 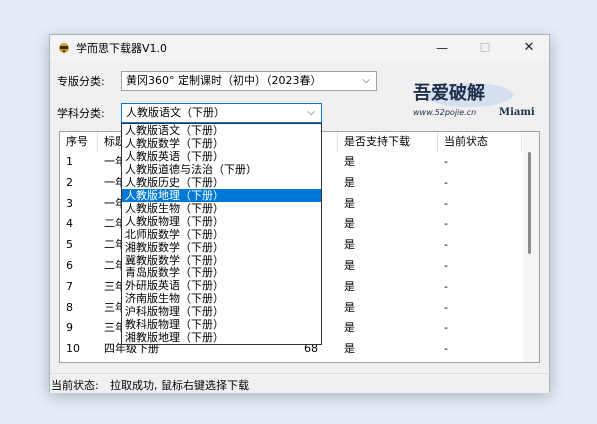 I want to click on cell-no: 2, so click(x=69, y=182).